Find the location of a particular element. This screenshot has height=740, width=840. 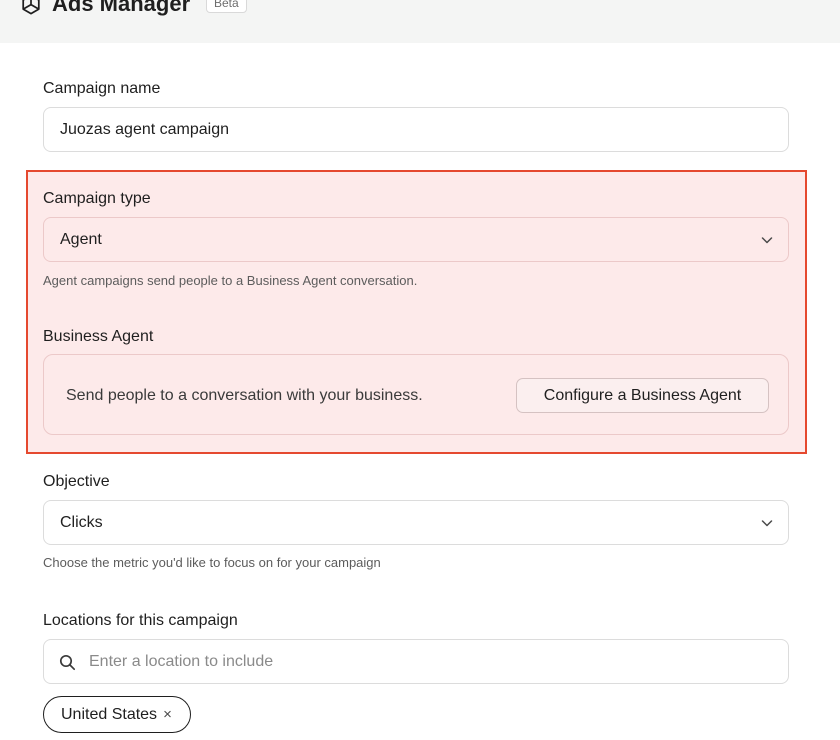

location-search-placeholder: Enter a location to include is located at coordinates (181, 661).